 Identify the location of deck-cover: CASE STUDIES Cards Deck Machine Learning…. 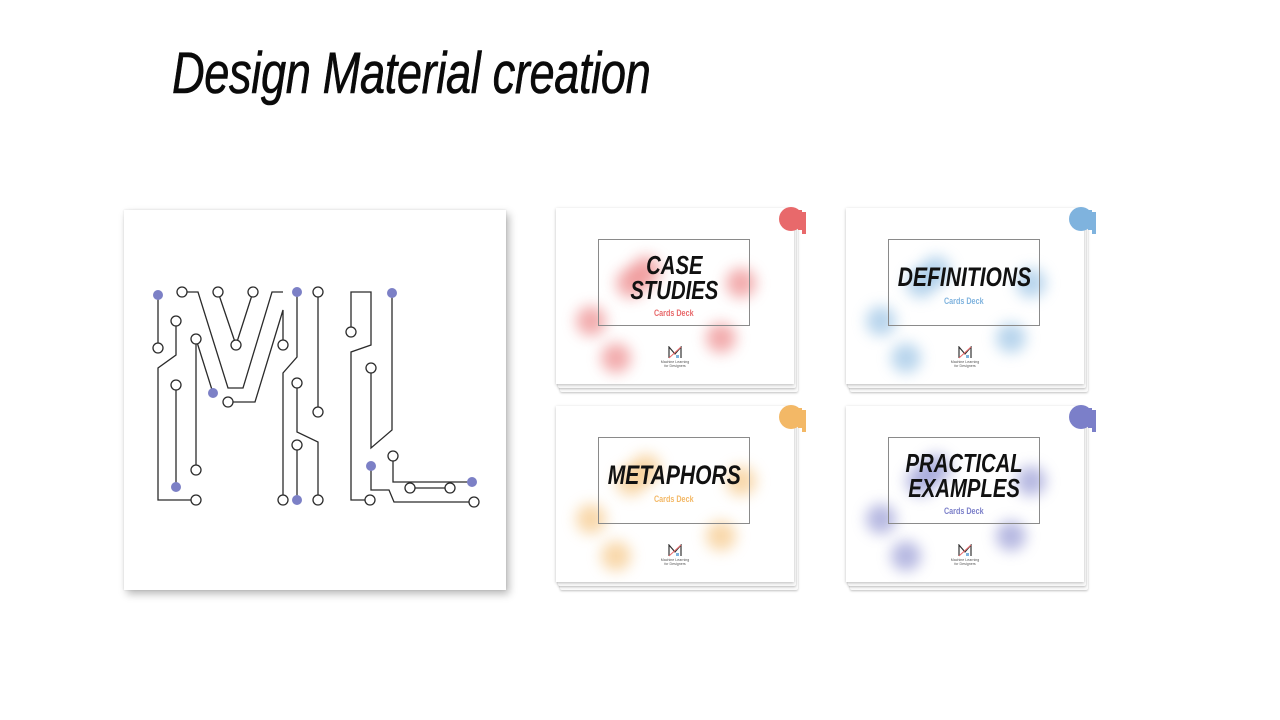
(675, 296).